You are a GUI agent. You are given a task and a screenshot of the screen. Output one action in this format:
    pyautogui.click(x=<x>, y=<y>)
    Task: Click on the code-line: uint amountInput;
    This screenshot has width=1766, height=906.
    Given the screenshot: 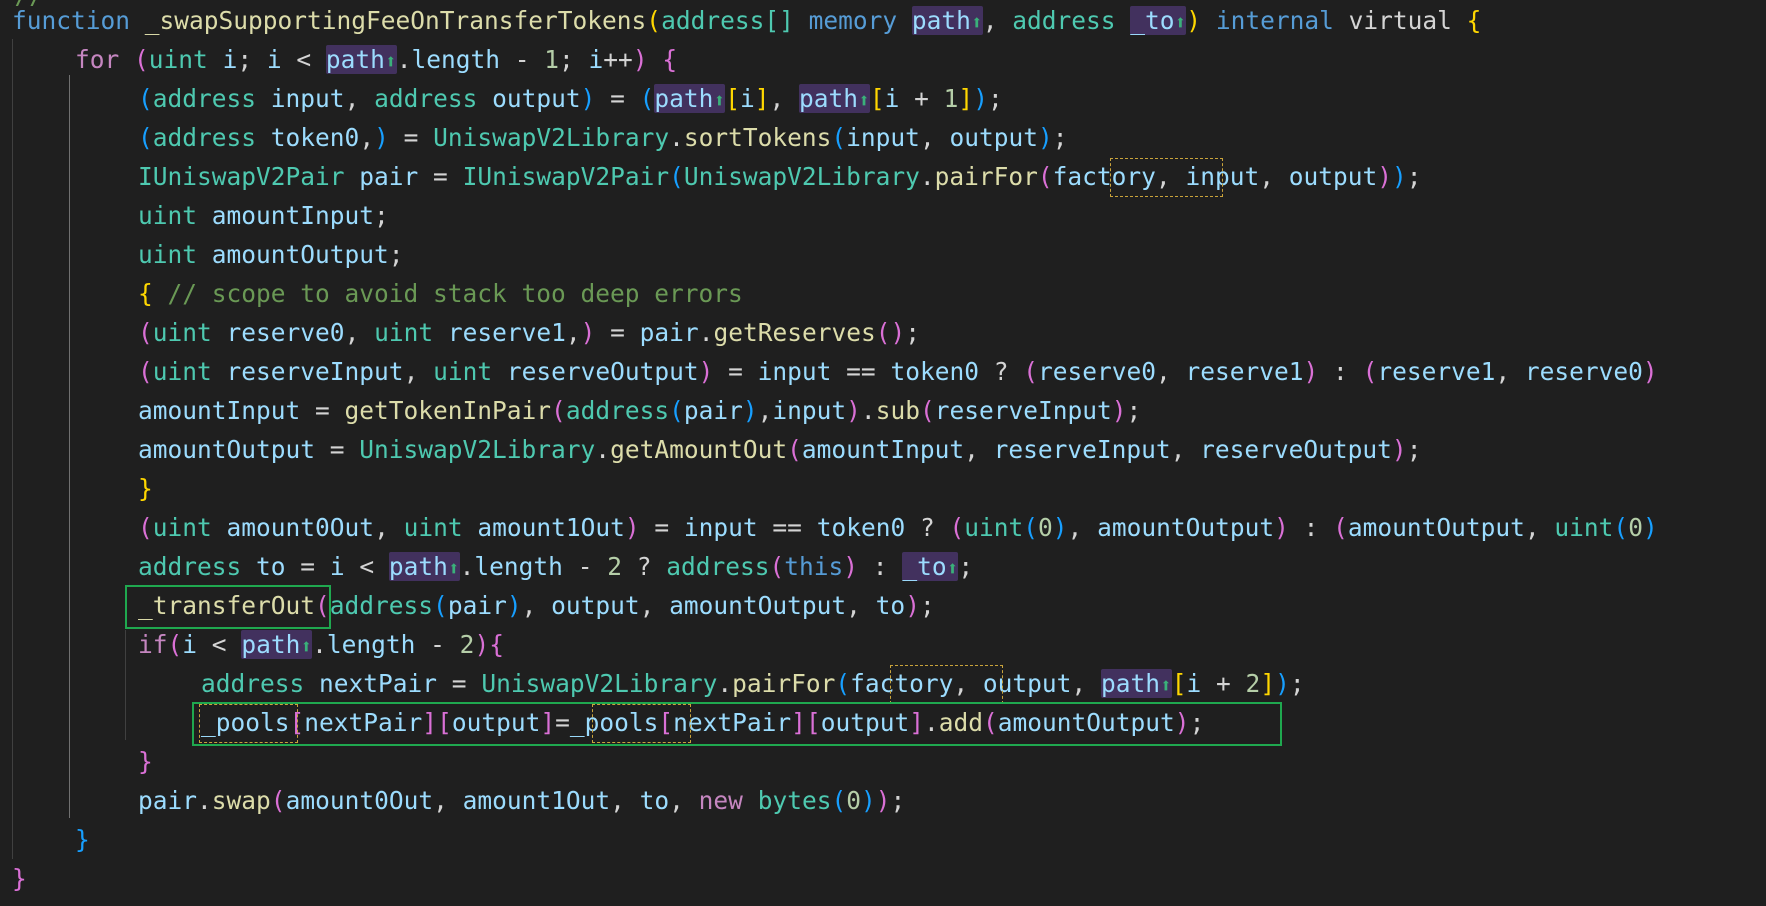 What is the action you would take?
    pyautogui.click(x=263, y=215)
    